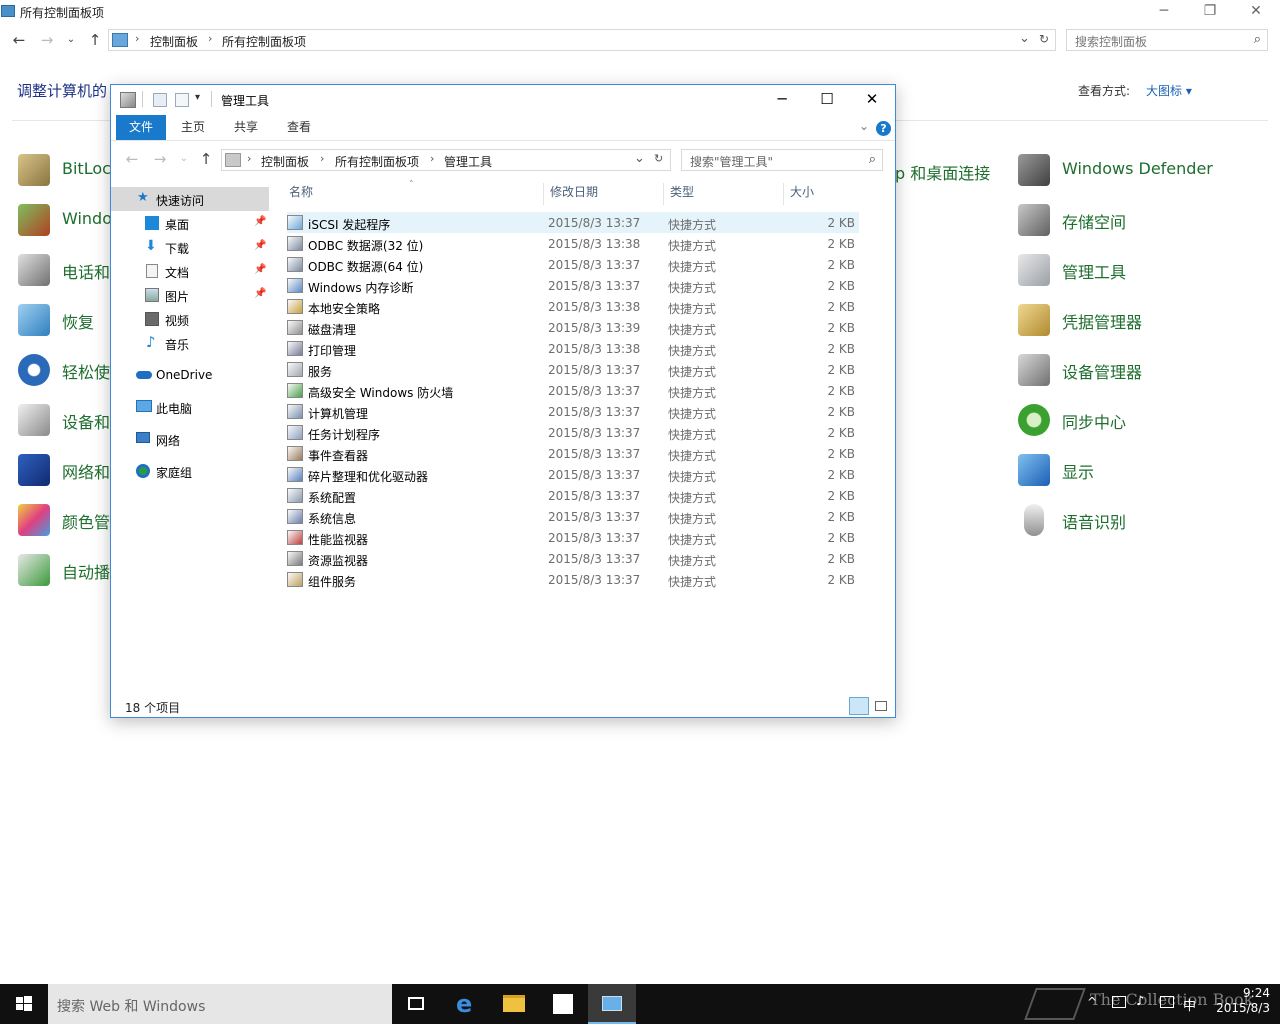 This screenshot has width=1280, height=1027. What do you see at coordinates (573, 348) in the screenshot?
I see `table-row: 打印管理 2015/8/3 13:38 快捷方式 2 KB` at bounding box center [573, 348].